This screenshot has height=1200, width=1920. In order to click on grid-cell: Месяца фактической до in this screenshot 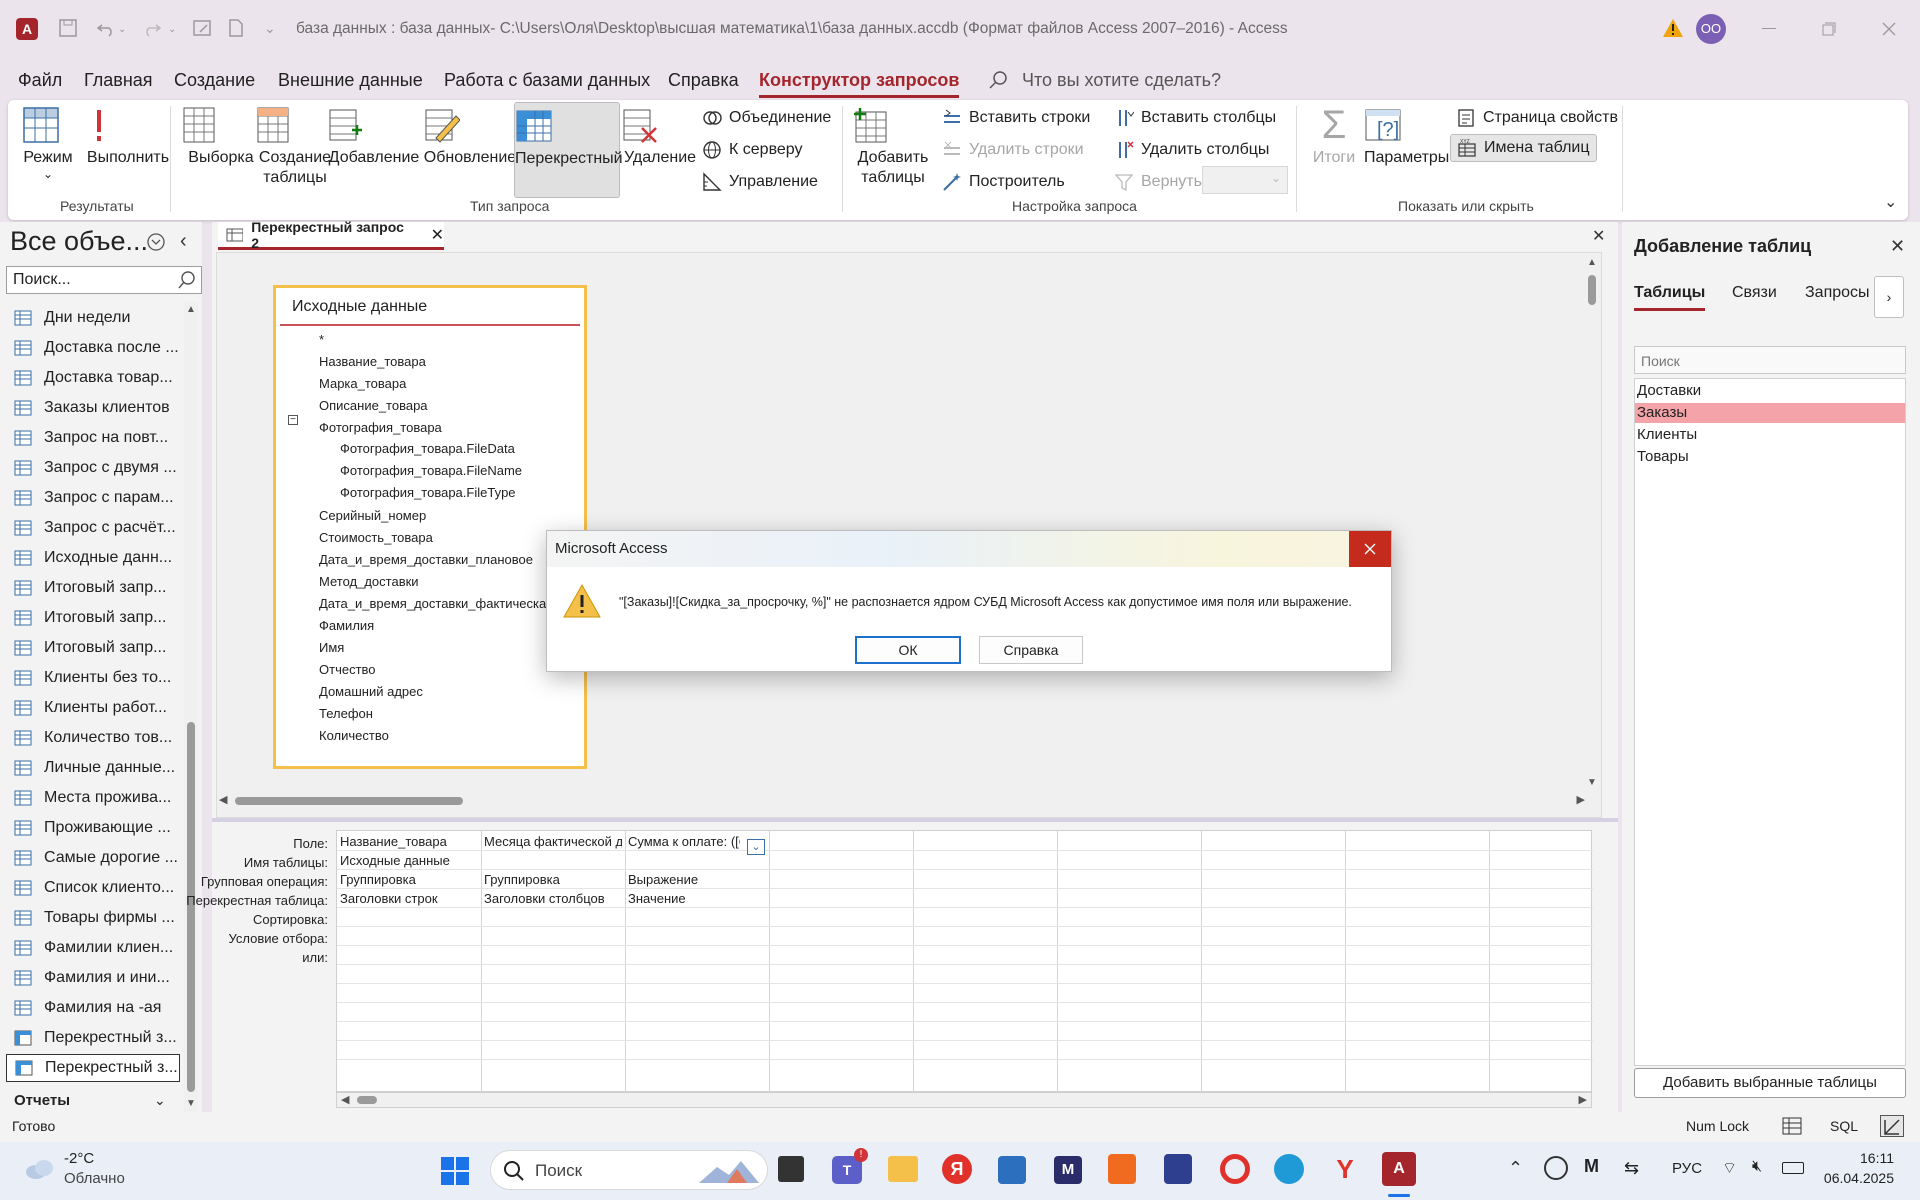, I will do `click(553, 841)`.